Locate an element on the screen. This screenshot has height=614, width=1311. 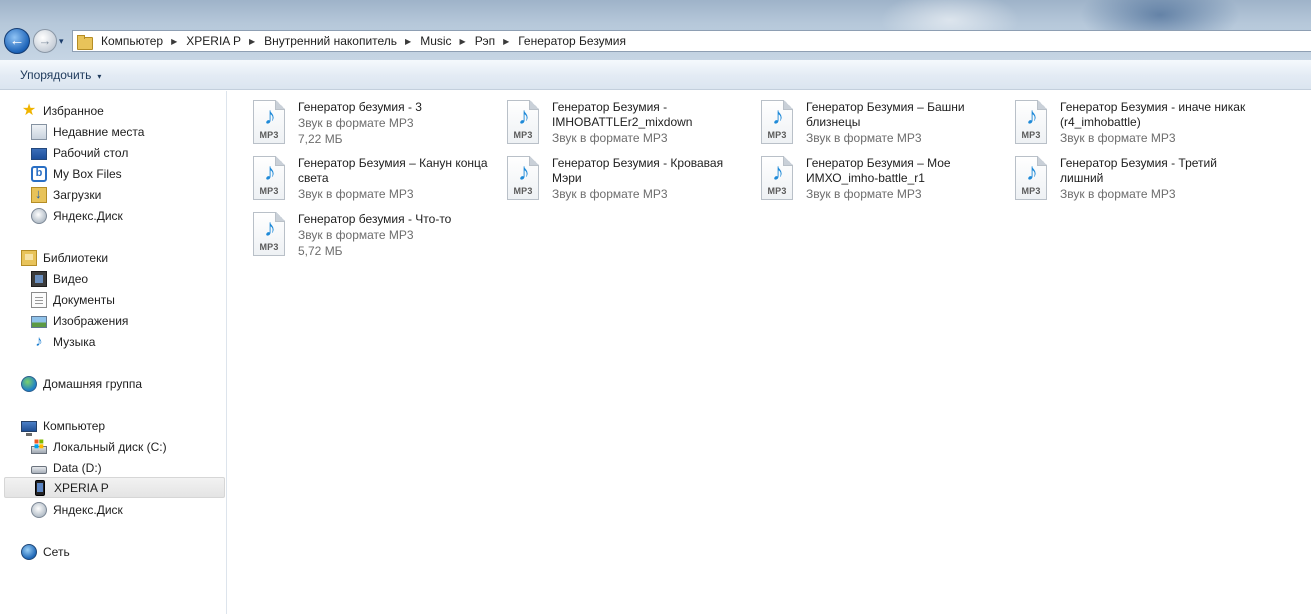
organize-label: Упорядочить is located at coordinates (56, 75).